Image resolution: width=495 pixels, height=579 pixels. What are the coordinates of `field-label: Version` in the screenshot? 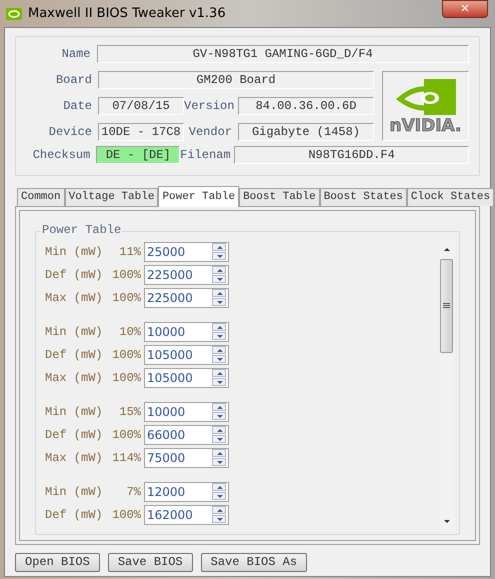 It's located at (210, 106).